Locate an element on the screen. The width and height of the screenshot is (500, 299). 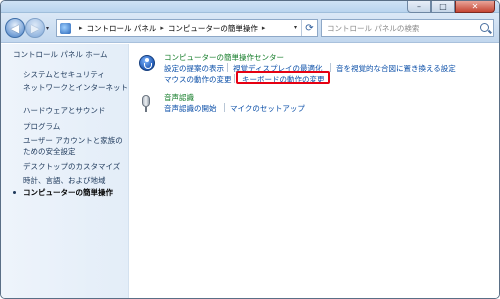
address-bar: ▸ コントロール パネル ▸ コンピューターの簡単操作 ▸ ▾ ⟳ is located at coordinates (187, 28).